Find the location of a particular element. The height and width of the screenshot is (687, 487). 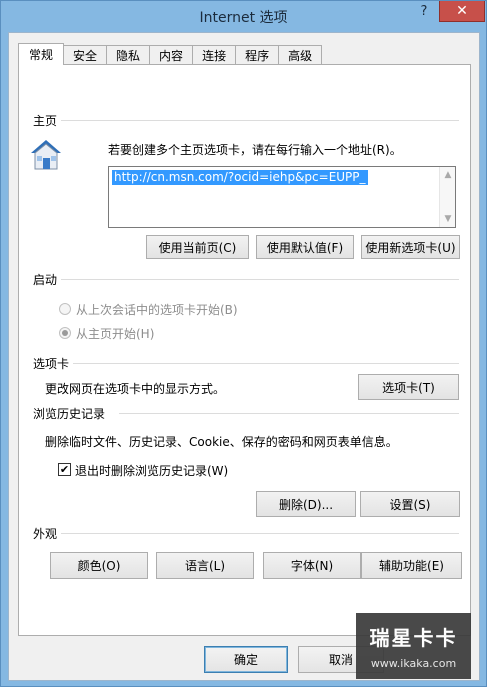

help-button: ? is located at coordinates (424, 11).